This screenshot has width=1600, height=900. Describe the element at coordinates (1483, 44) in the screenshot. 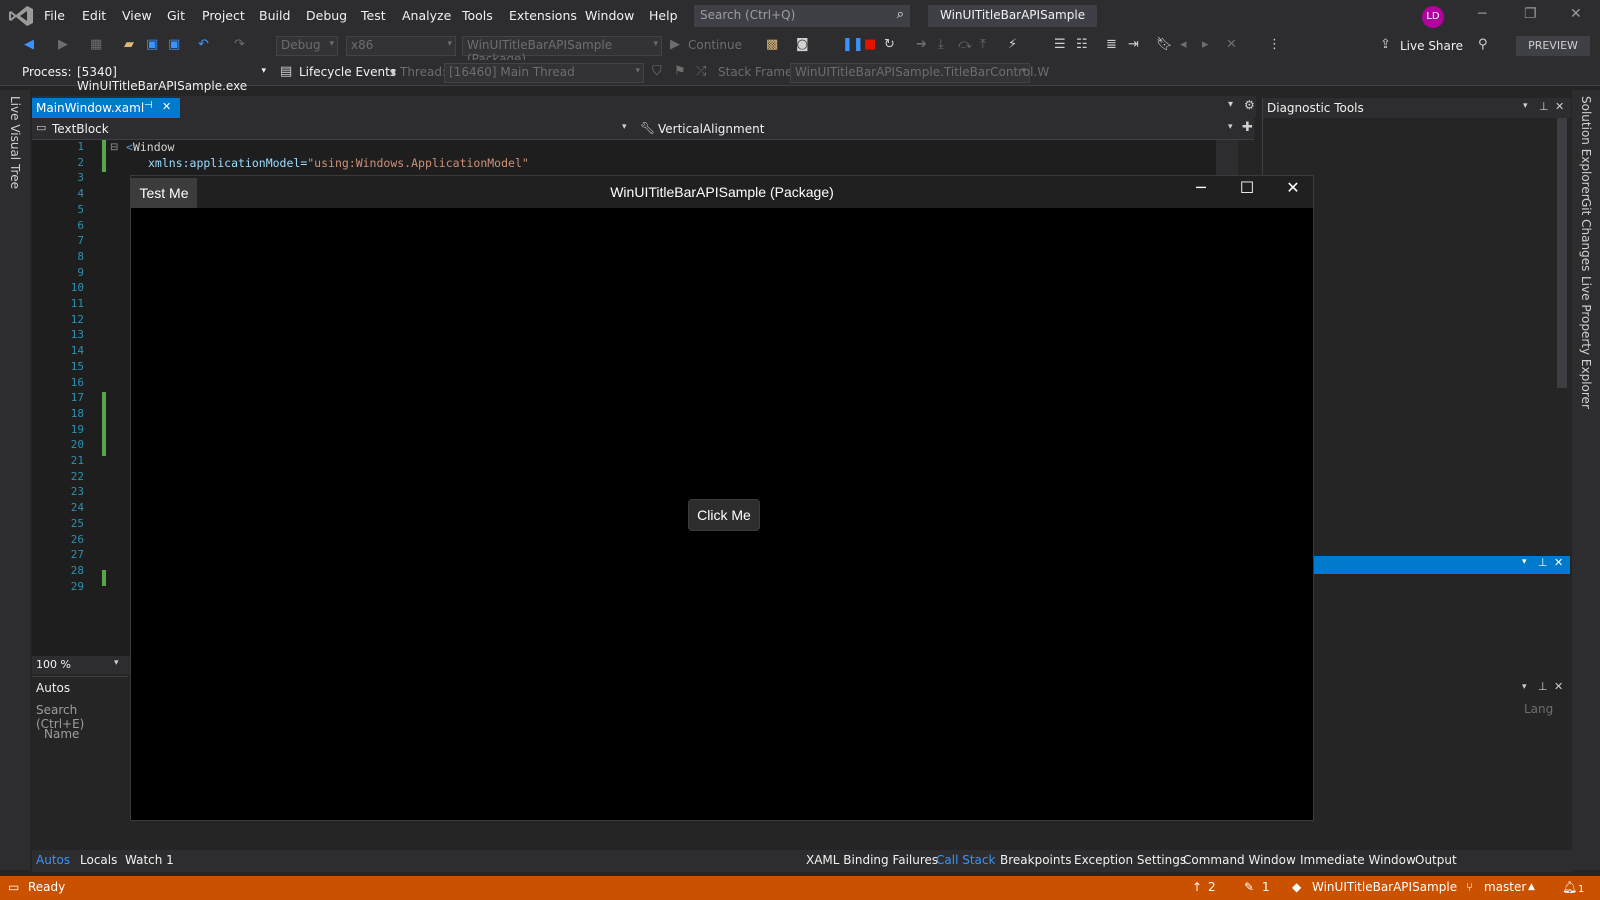

I see `feedback-icon: ⚲` at that location.